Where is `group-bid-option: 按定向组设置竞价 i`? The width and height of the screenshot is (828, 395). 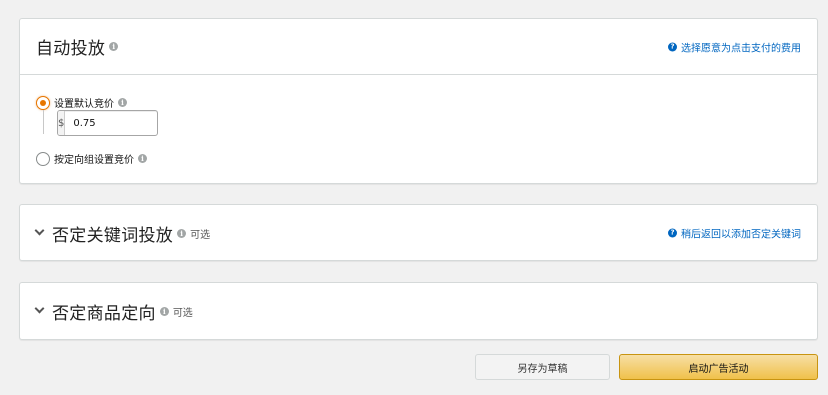 group-bid-option: 按定向组设置竞价 i is located at coordinates (91, 158).